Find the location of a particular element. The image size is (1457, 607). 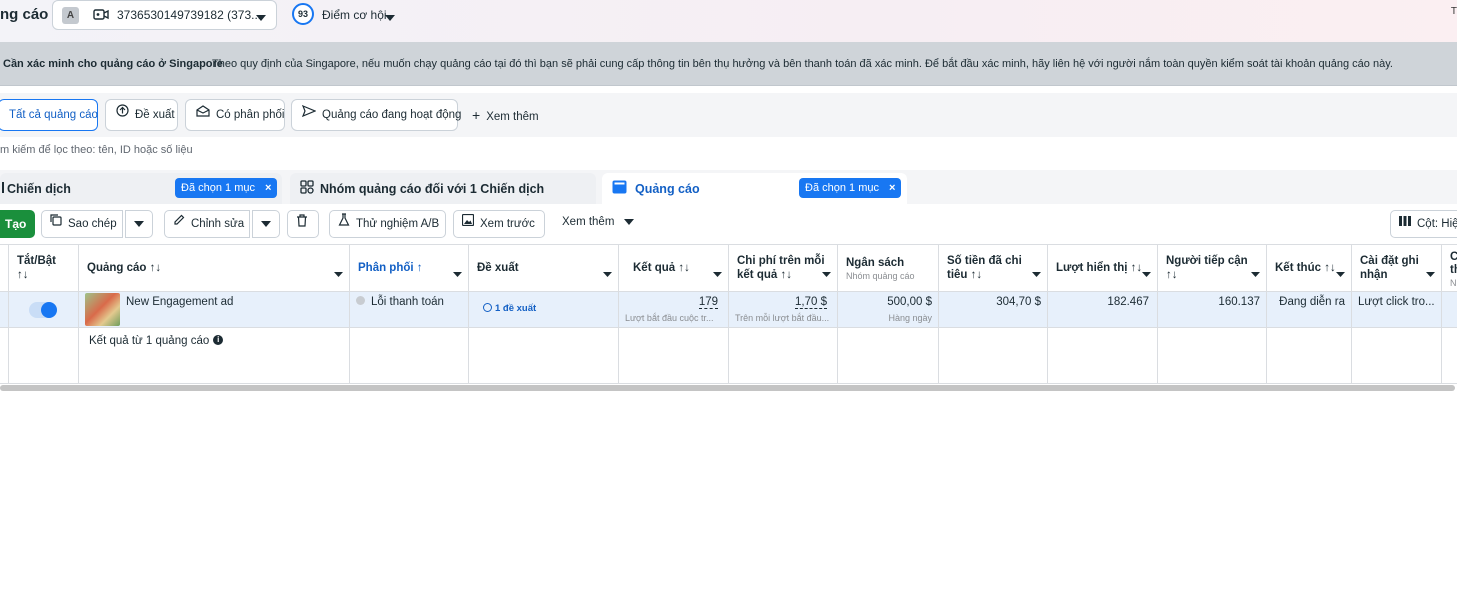

search-input: m kiếm để lọc theo: tên, ID hoặc số liệu is located at coordinates (728, 151).